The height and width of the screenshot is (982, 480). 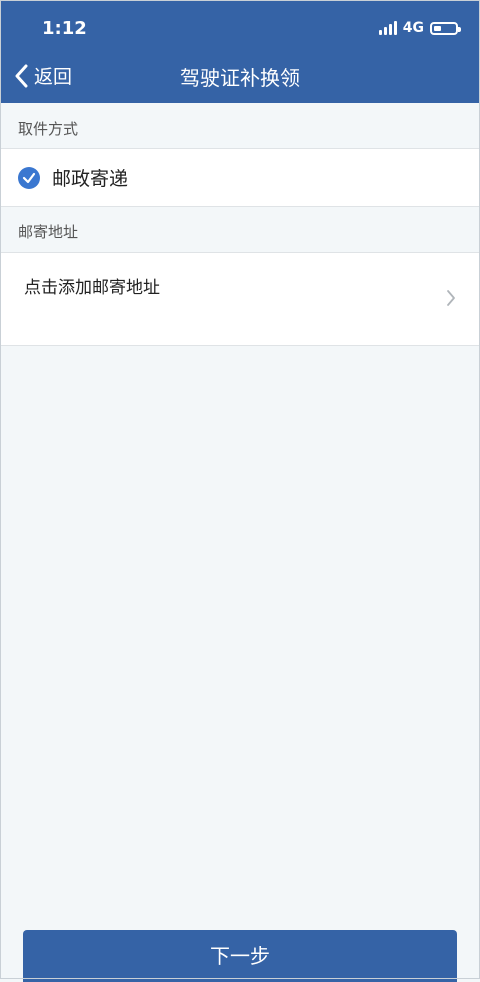 What do you see at coordinates (240, 78) in the screenshot?
I see `page-title: 驾驶证补换领` at bounding box center [240, 78].